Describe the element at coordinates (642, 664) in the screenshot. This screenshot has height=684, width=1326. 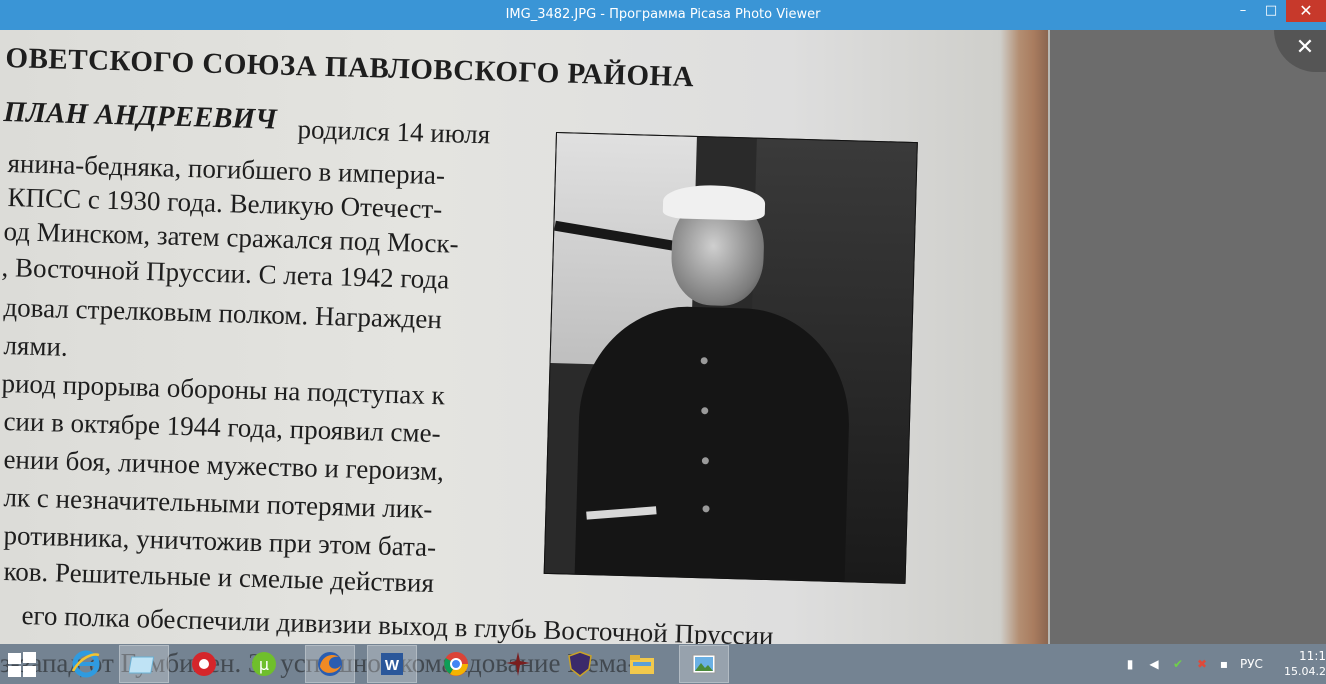
I see `file-explorer-icon` at that location.